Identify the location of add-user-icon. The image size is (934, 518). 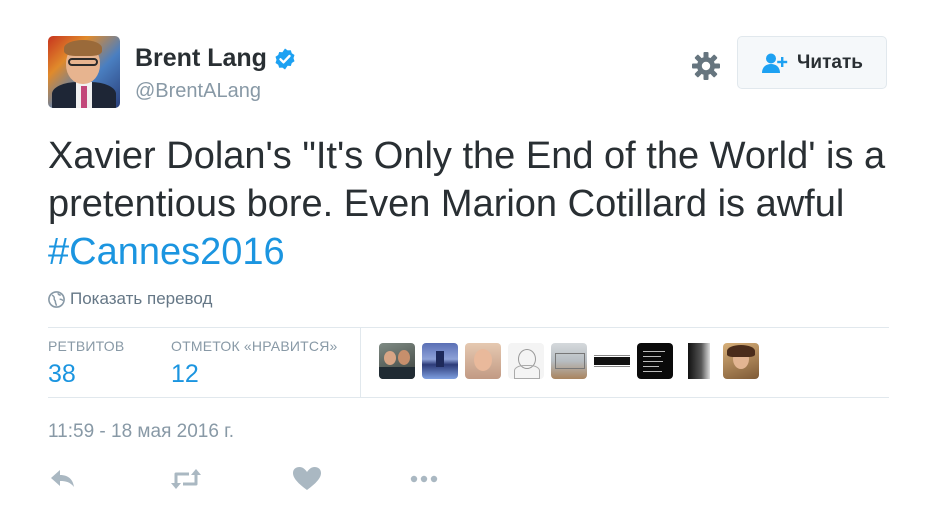
(775, 63).